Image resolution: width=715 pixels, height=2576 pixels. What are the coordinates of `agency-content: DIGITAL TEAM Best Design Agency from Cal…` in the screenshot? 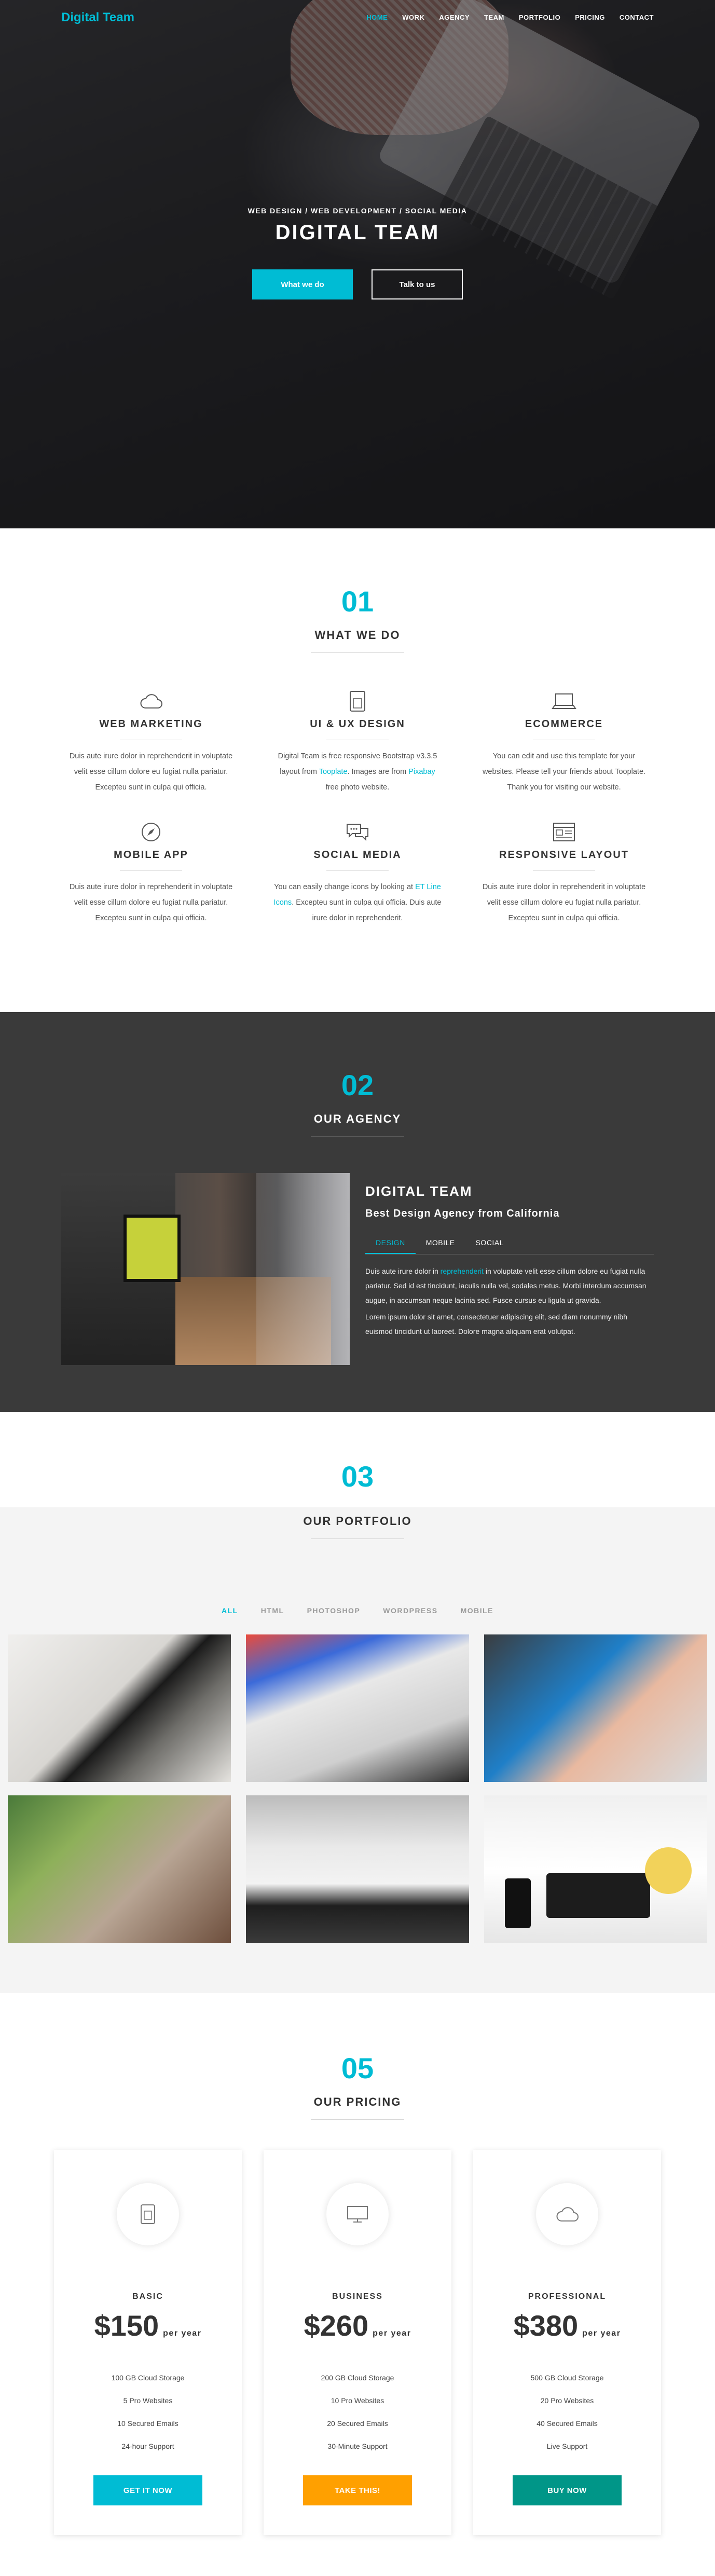 It's located at (357, 1269).